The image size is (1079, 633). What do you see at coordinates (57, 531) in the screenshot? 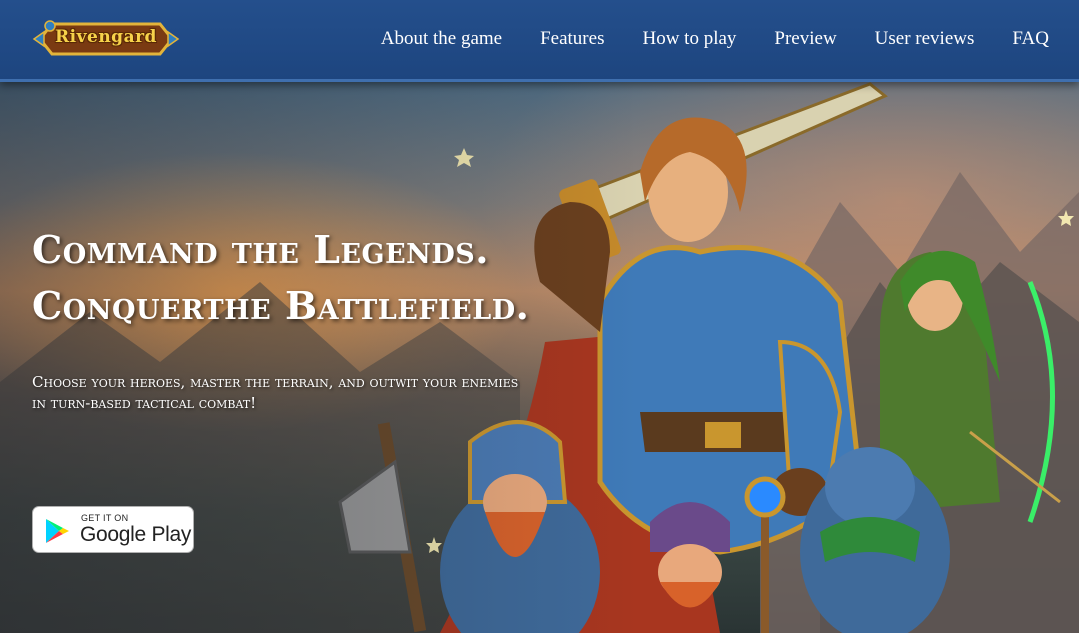
I see `google-play-icon` at bounding box center [57, 531].